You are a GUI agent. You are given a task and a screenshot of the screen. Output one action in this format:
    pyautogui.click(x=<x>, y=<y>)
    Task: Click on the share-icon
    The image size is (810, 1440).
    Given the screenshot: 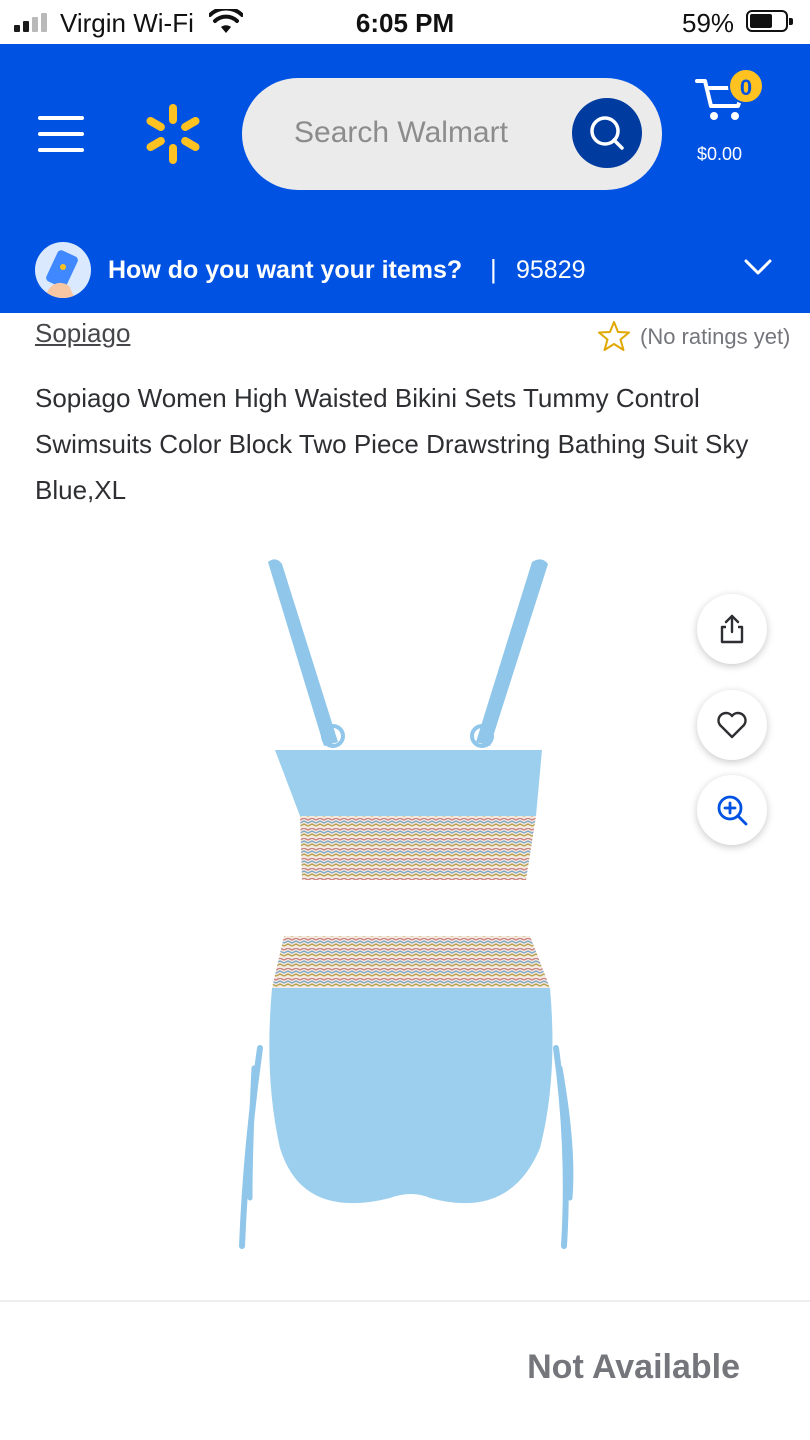 What is the action you would take?
    pyautogui.click(x=732, y=629)
    